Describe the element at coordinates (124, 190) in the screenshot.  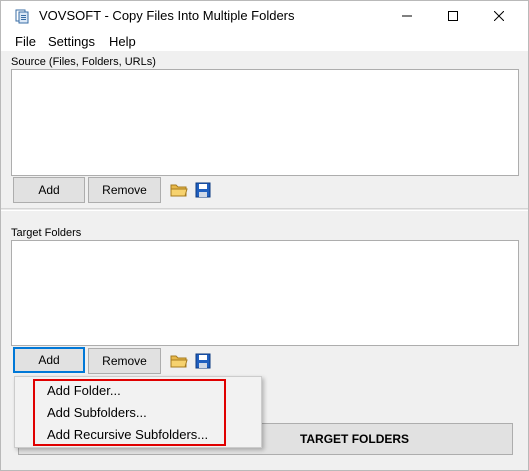
I see `source-remove-button: Remove` at that location.